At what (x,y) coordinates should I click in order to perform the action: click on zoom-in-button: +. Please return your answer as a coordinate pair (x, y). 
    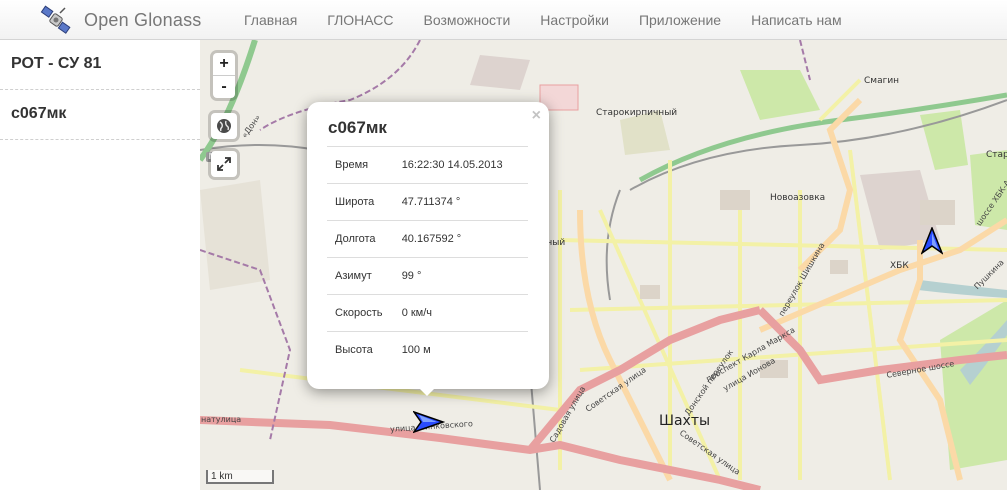
    Looking at the image, I should click on (224, 64).